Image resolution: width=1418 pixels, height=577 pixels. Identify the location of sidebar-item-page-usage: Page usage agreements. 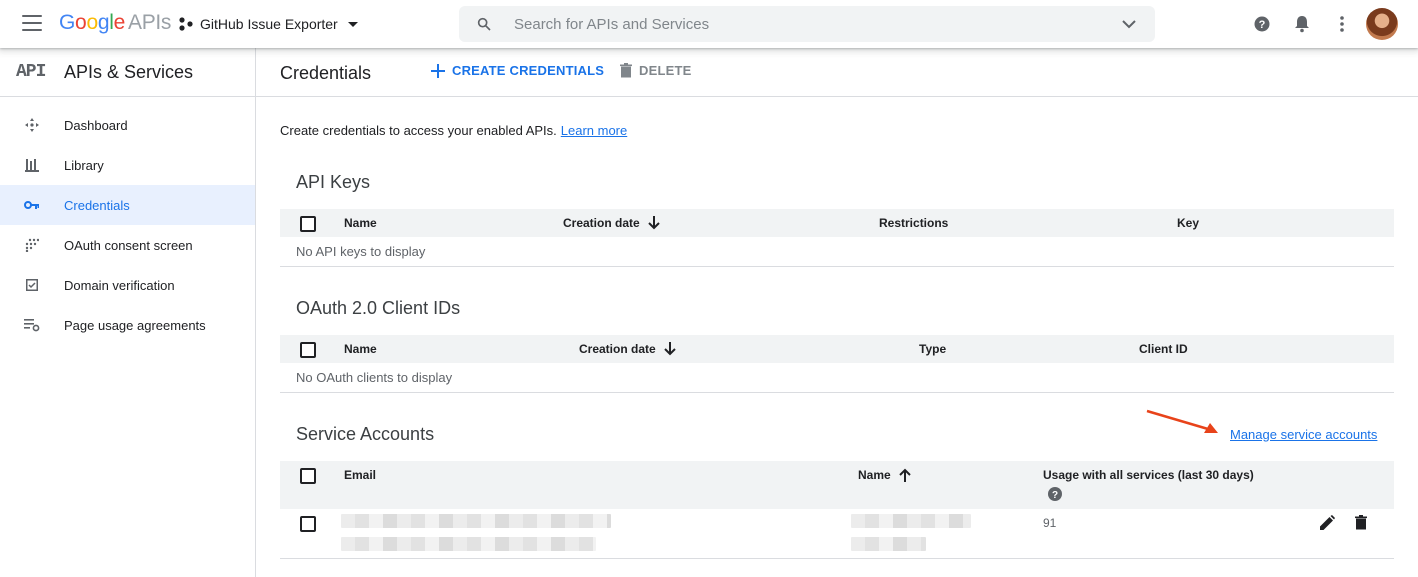
(127, 325).